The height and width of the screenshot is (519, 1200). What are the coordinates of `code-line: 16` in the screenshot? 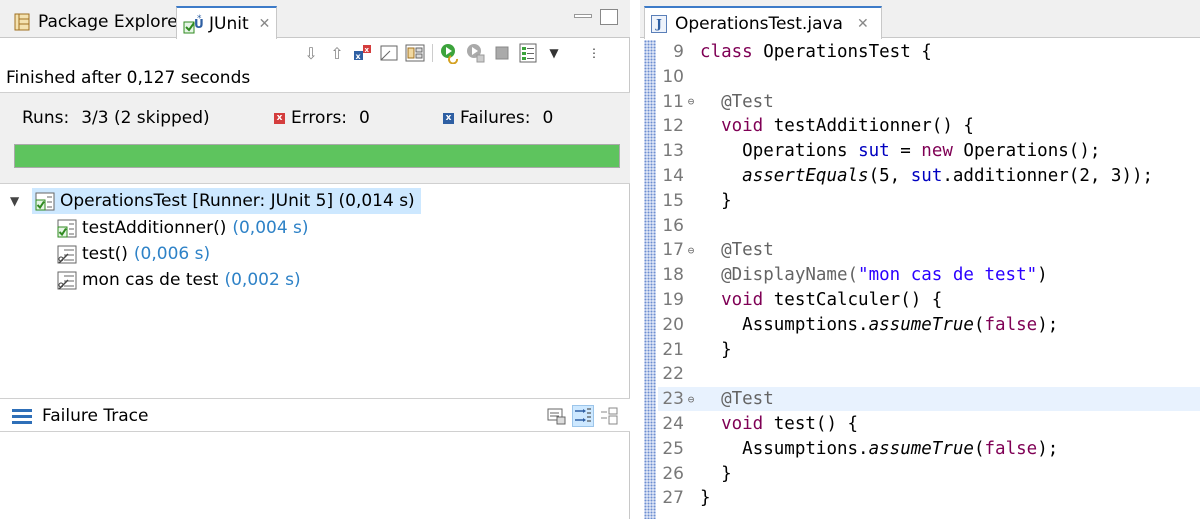 It's located at (929, 226).